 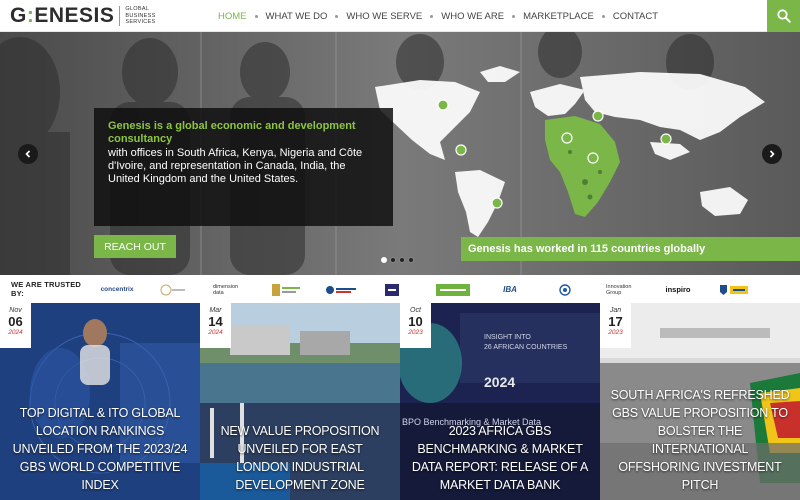 I want to click on nav-home: HOME, so click(x=232, y=16).